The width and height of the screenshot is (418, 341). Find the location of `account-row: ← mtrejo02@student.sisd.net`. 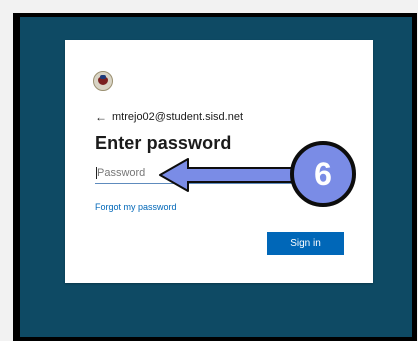

account-row: ← mtrejo02@student.sisd.net is located at coordinates (169, 117).